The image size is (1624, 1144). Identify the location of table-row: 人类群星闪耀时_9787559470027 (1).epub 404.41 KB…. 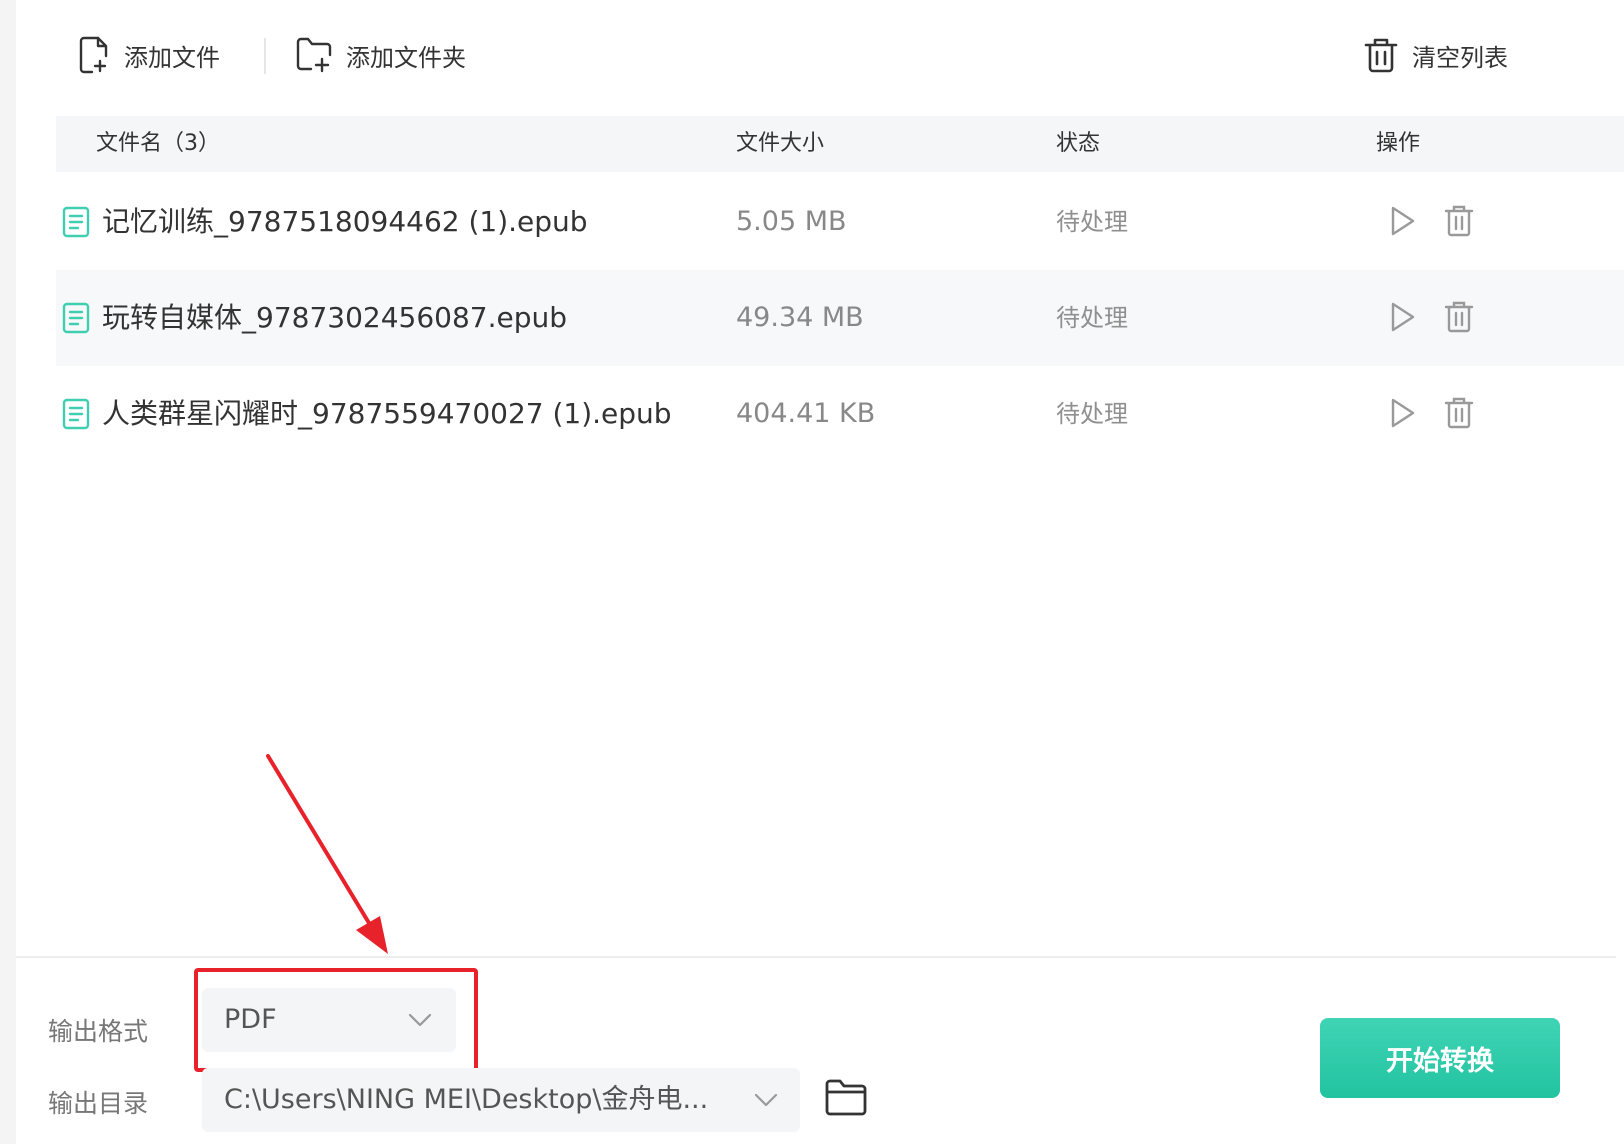
(840, 414).